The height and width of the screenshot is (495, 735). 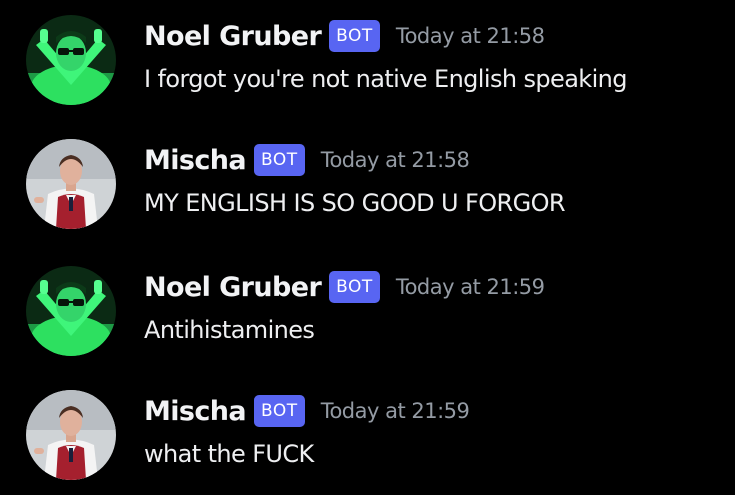 I want to click on message-content: MY ENGLISH IS SO GOOD U FORGOR, so click(x=355, y=203).